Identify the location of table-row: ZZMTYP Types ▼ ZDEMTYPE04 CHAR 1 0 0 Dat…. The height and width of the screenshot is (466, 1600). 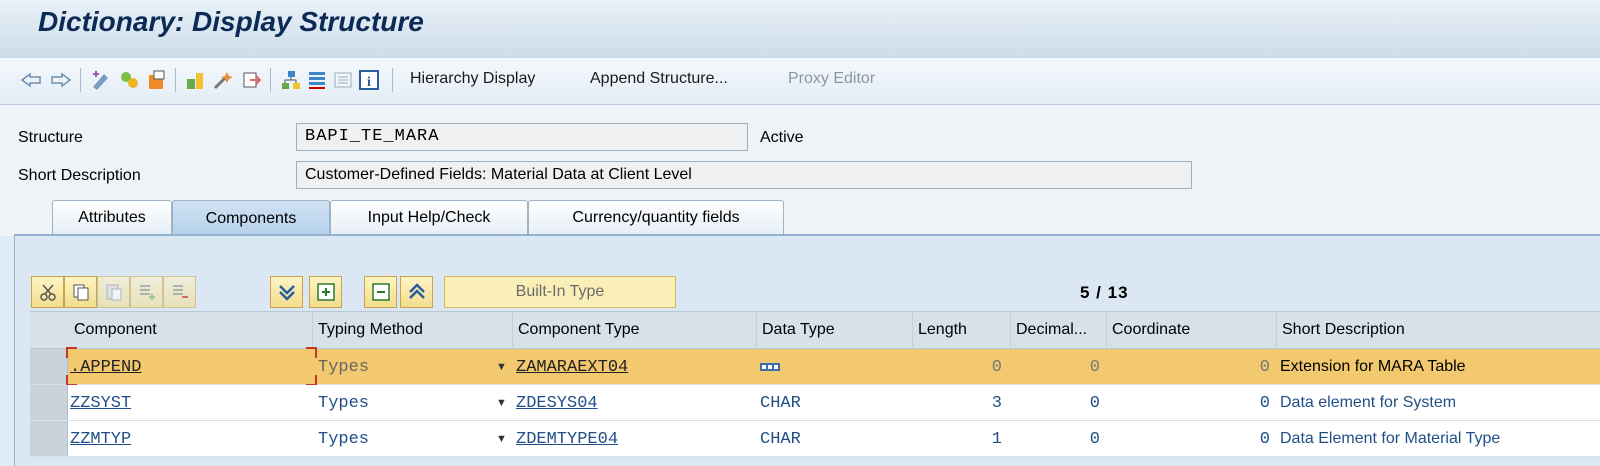
(815, 439).